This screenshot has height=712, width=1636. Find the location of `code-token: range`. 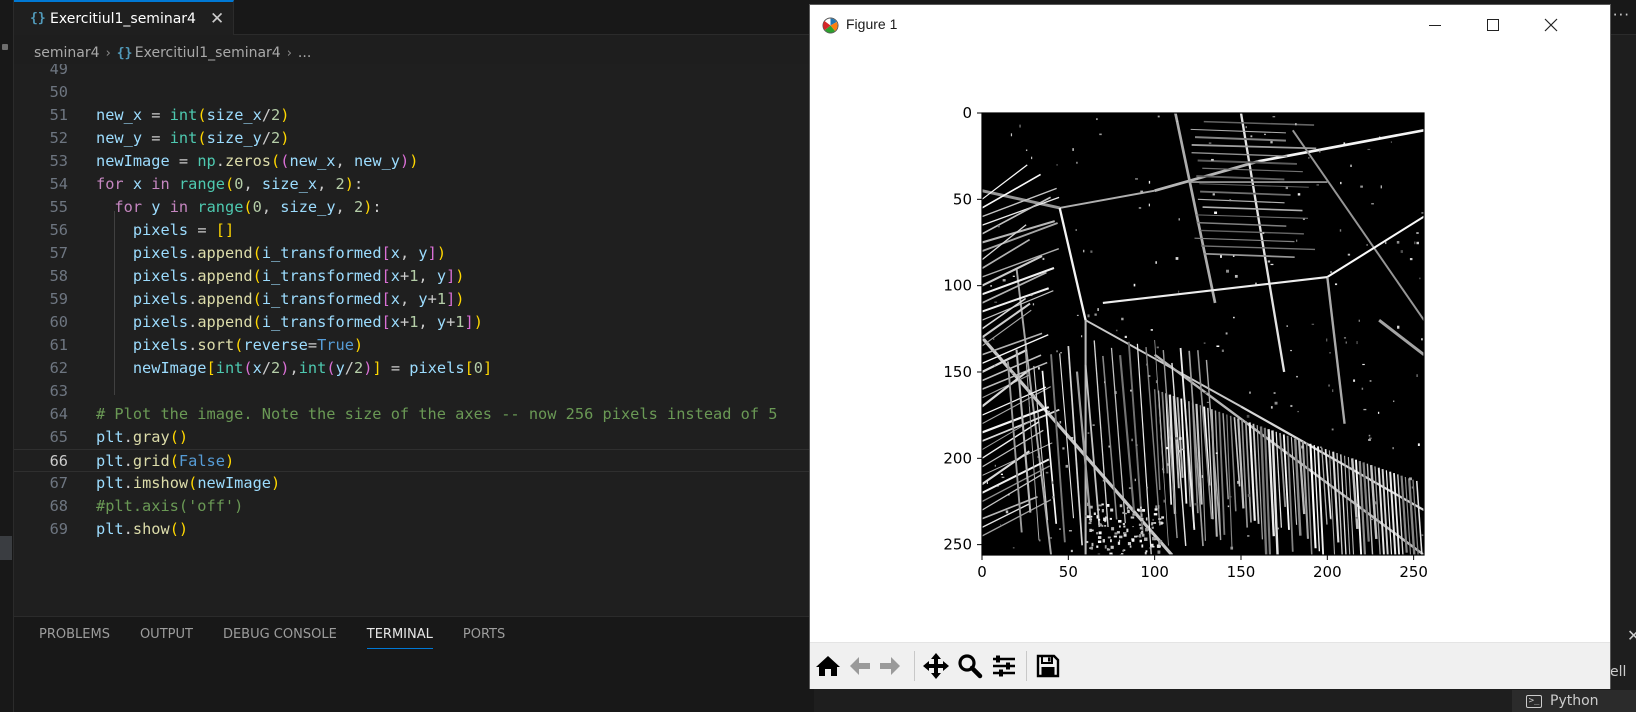

code-token: range is located at coordinates (201, 184).